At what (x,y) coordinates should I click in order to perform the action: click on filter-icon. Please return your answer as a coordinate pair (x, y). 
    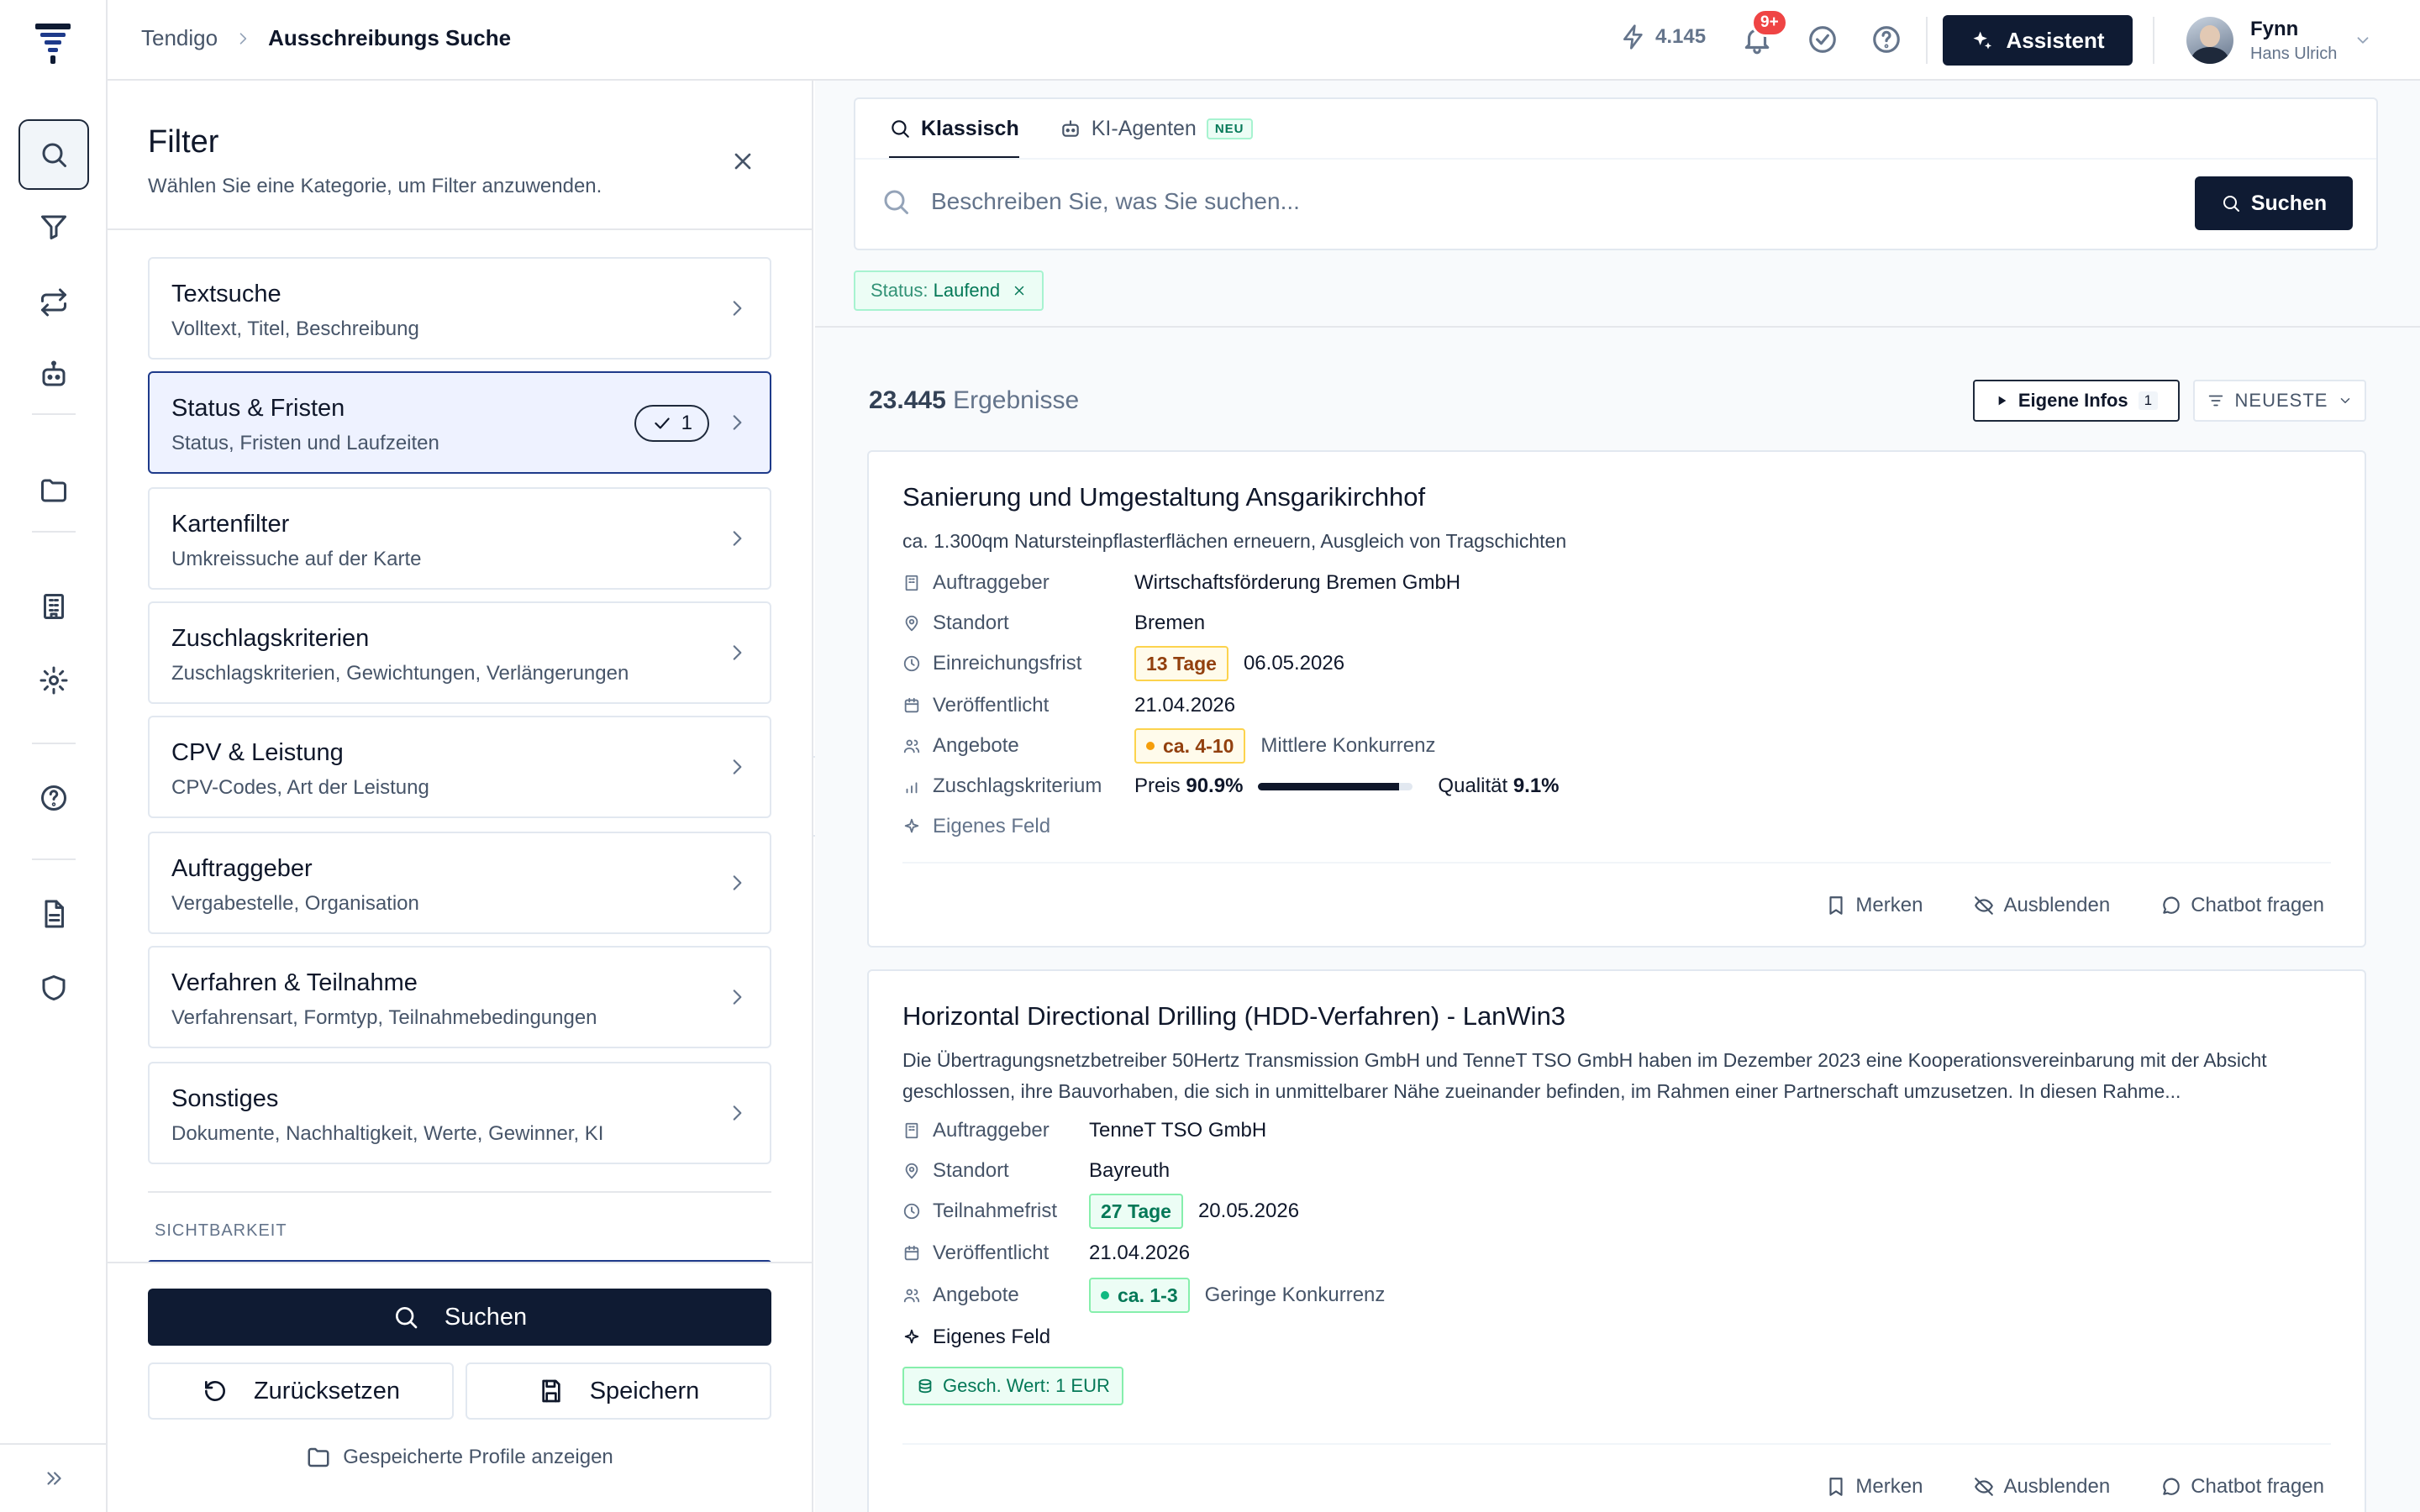
    Looking at the image, I should click on (53, 227).